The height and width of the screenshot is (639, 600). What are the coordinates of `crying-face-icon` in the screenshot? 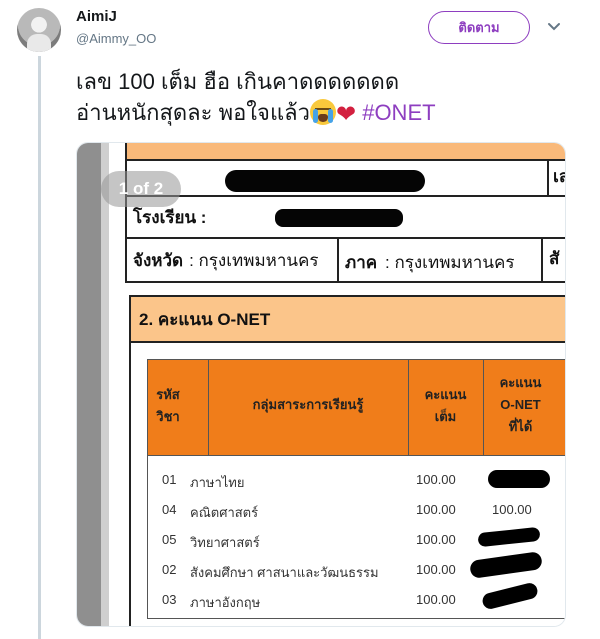 It's located at (322, 112).